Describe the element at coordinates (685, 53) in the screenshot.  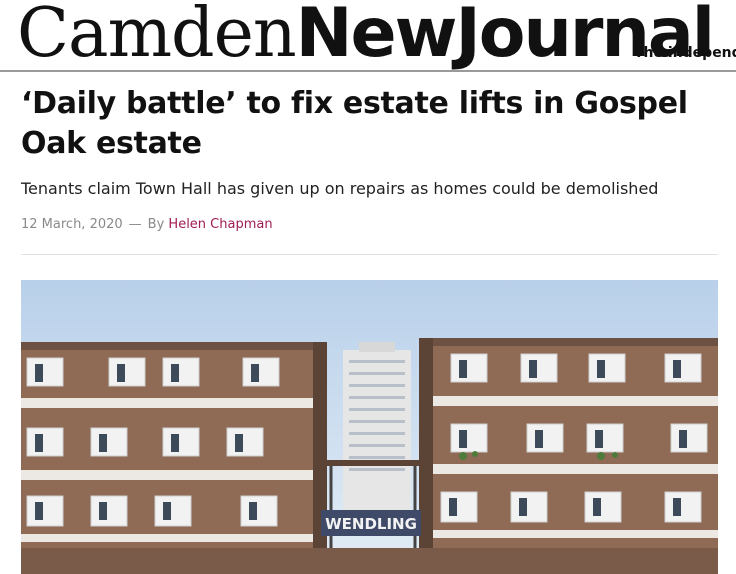
I see `site-tagline: The independent` at that location.